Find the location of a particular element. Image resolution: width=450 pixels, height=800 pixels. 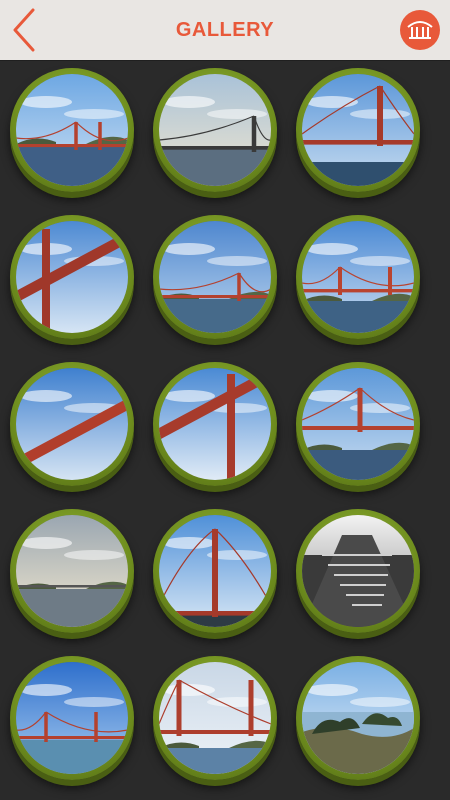

bridge-logo-icon is located at coordinates (420, 30).